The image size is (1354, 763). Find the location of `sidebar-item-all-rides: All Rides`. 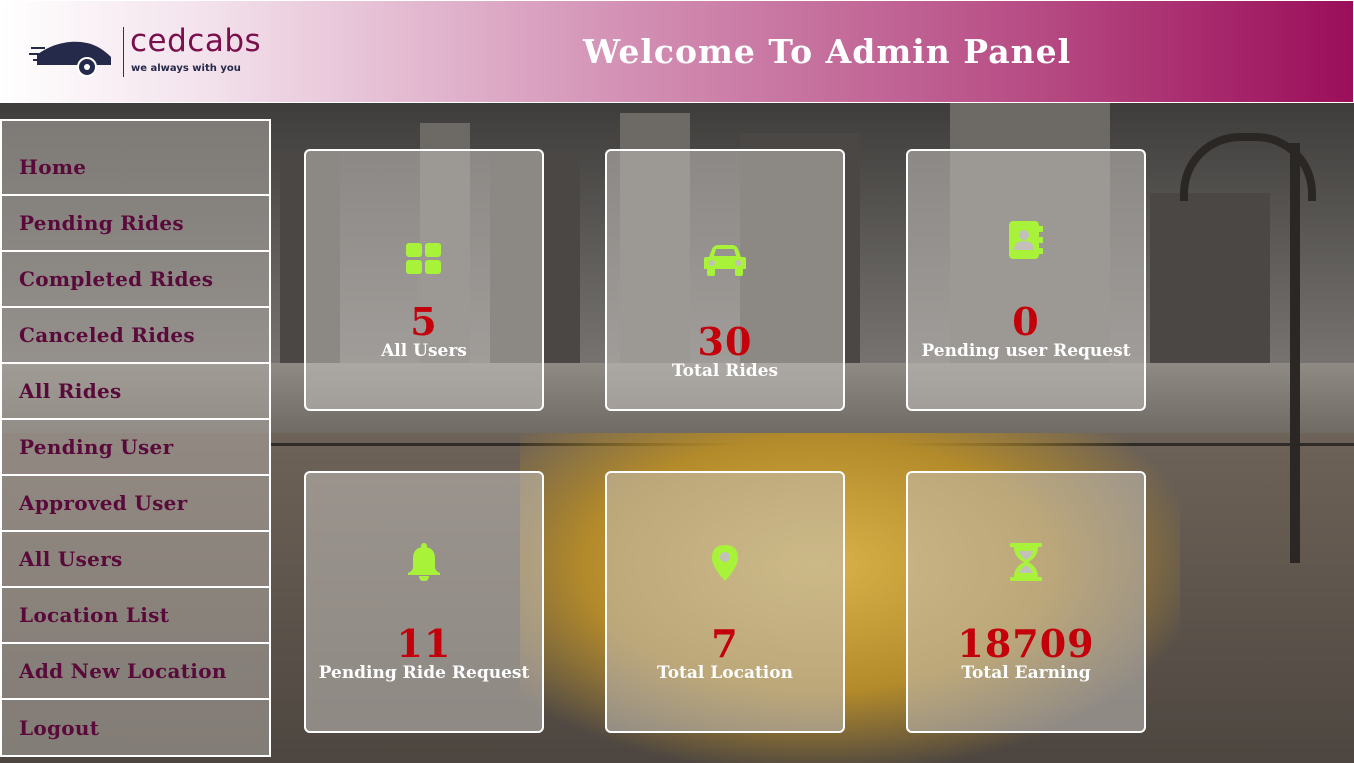

sidebar-item-all-rides: All Rides is located at coordinates (135, 392).